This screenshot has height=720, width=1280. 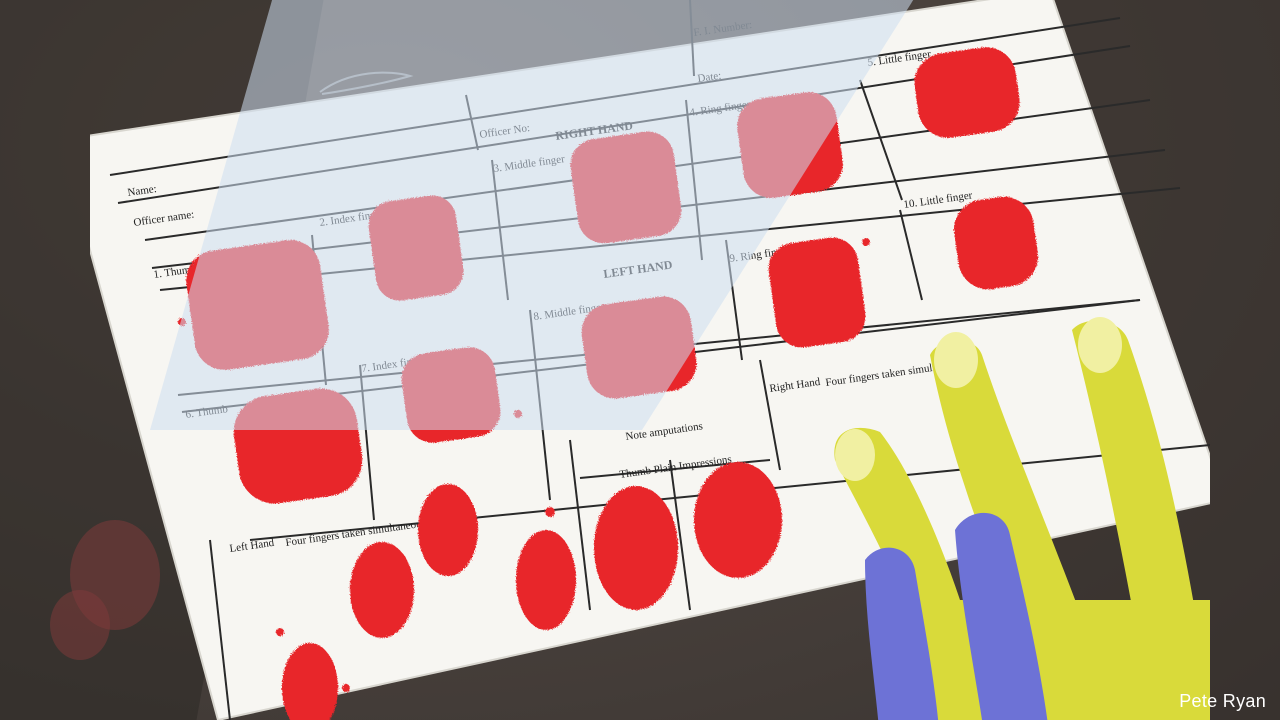 What do you see at coordinates (626, 187) in the screenshot?
I see `print-middle-right` at bounding box center [626, 187].